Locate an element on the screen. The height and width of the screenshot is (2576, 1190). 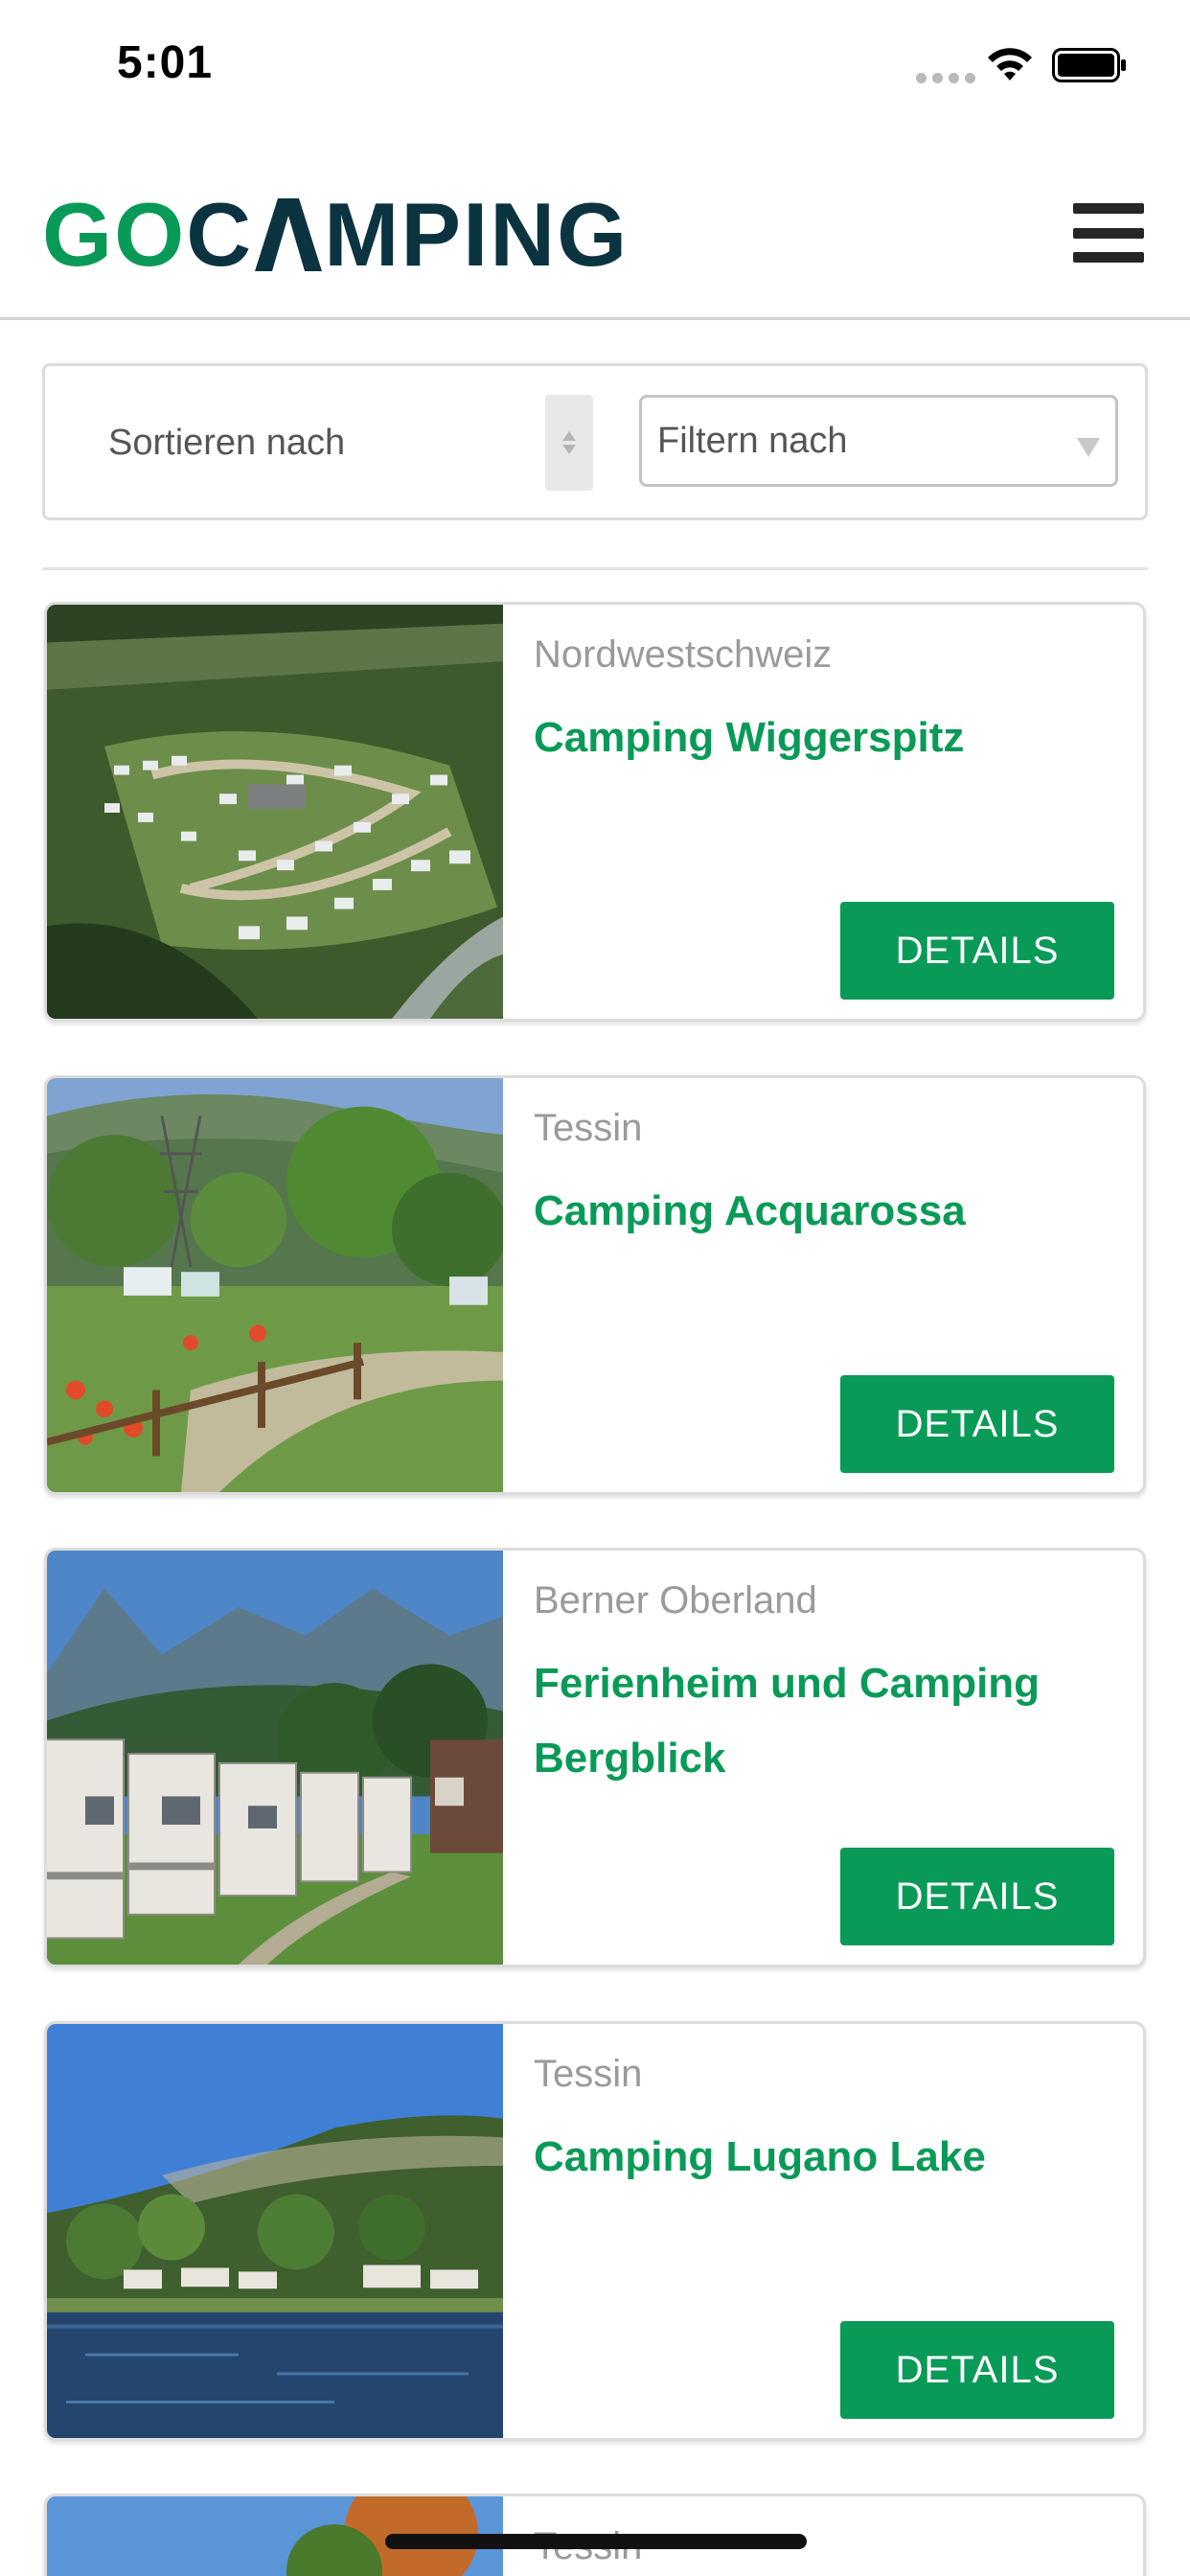
battery-icon is located at coordinates (1089, 65).